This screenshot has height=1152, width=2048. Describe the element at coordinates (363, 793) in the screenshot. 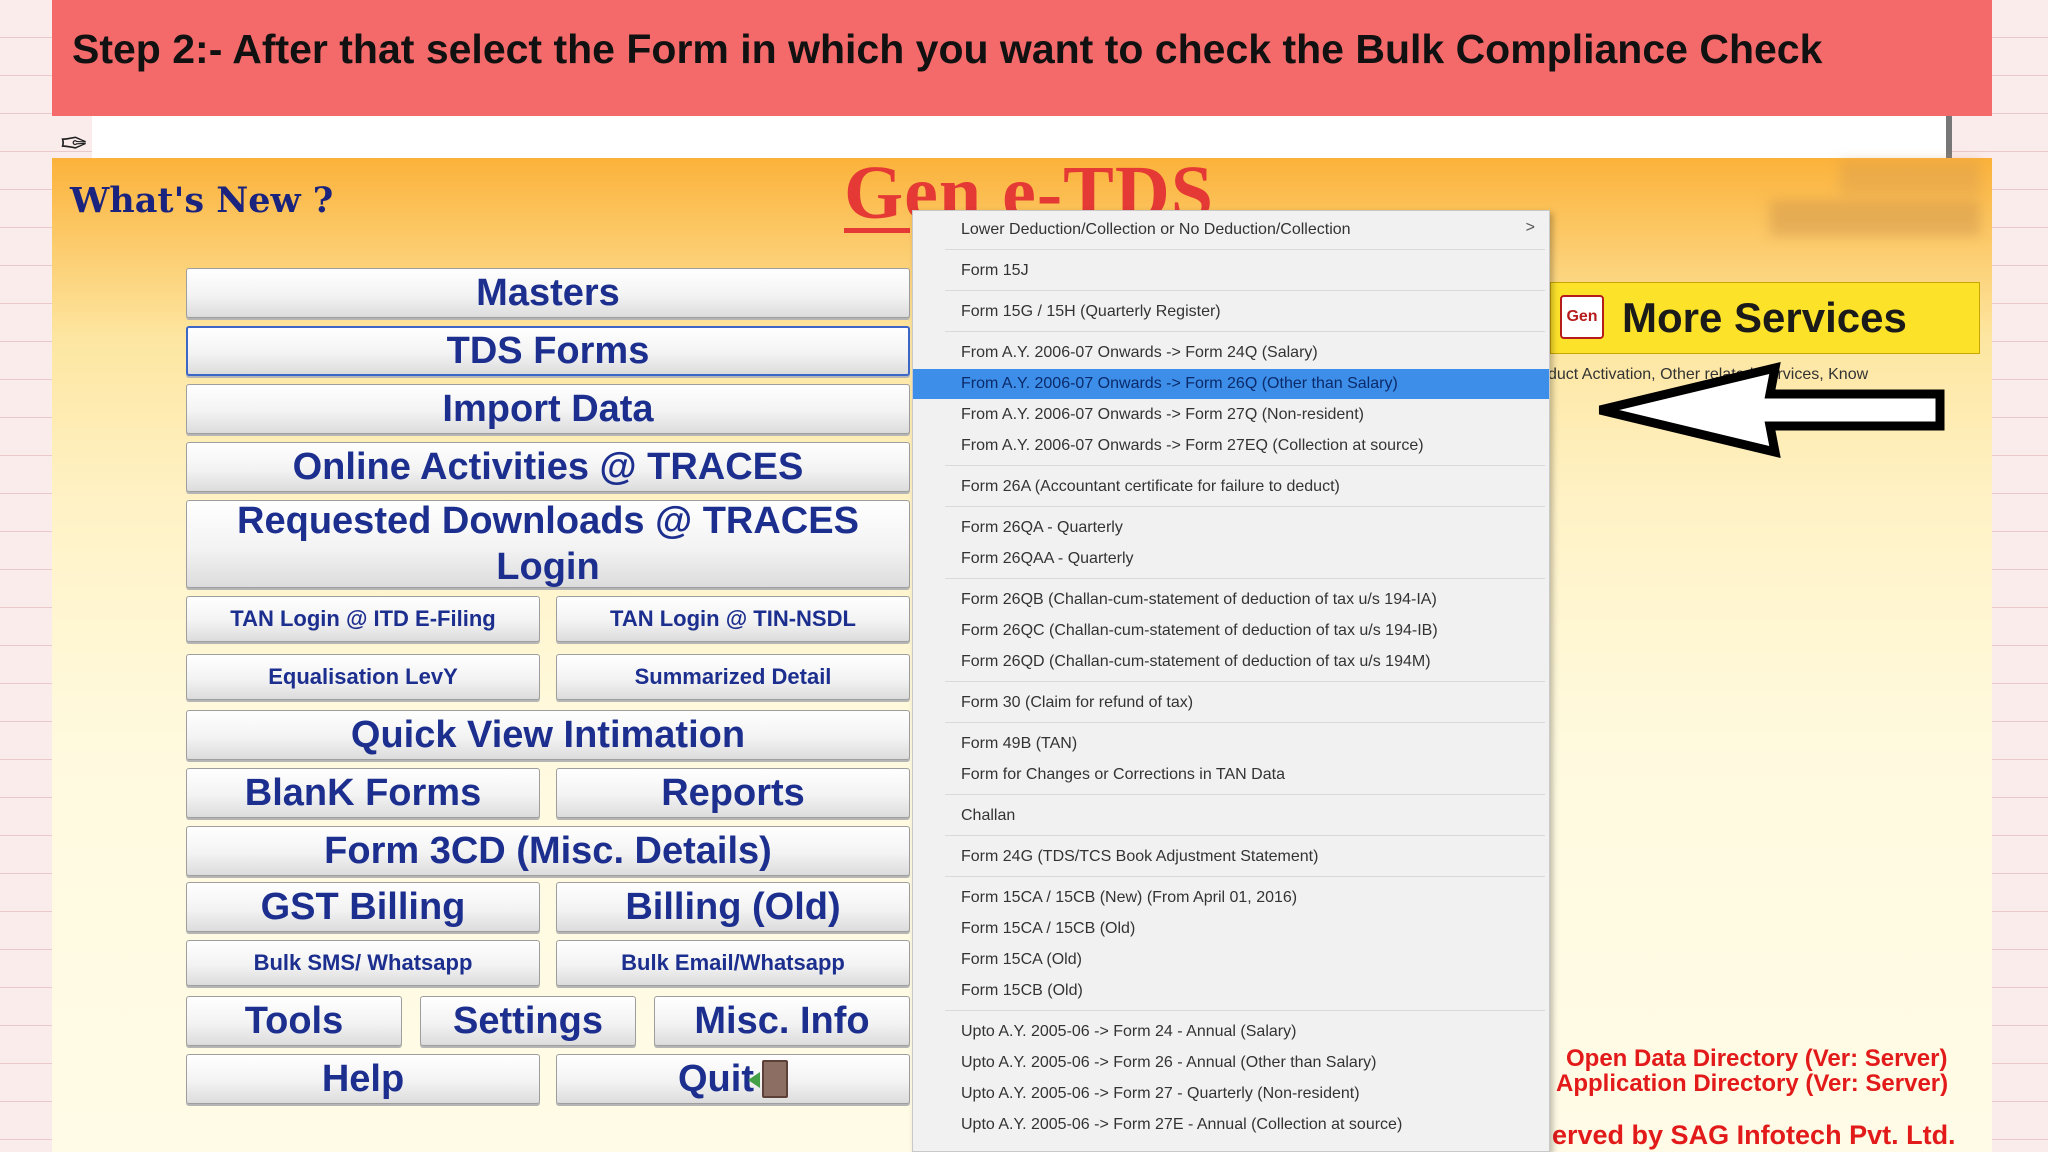

I see `blank-forms-button: BlanK Forms` at that location.